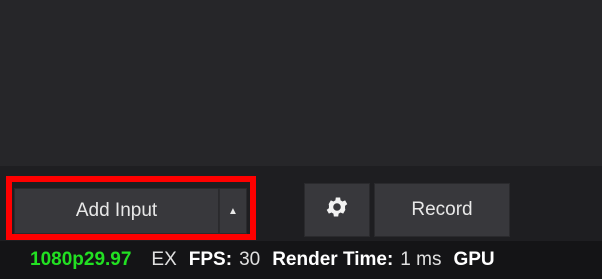 The height and width of the screenshot is (279, 602). I want to click on settings-button, so click(337, 210).